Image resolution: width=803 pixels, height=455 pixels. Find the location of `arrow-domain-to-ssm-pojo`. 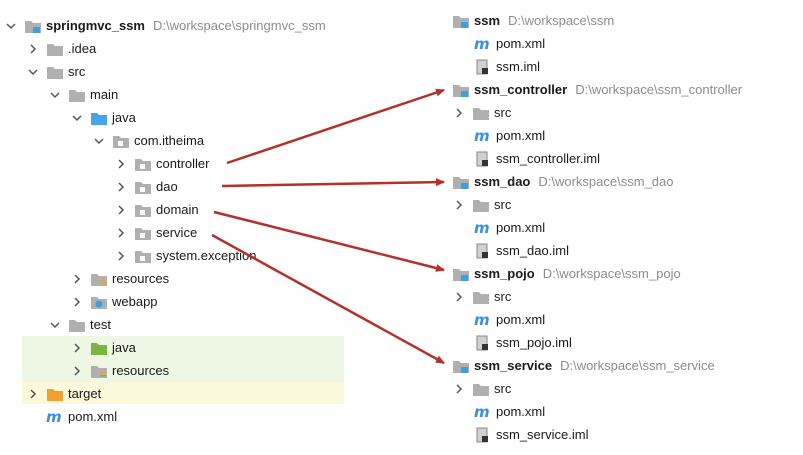

arrow-domain-to-ssm-pojo is located at coordinates (329, 241).